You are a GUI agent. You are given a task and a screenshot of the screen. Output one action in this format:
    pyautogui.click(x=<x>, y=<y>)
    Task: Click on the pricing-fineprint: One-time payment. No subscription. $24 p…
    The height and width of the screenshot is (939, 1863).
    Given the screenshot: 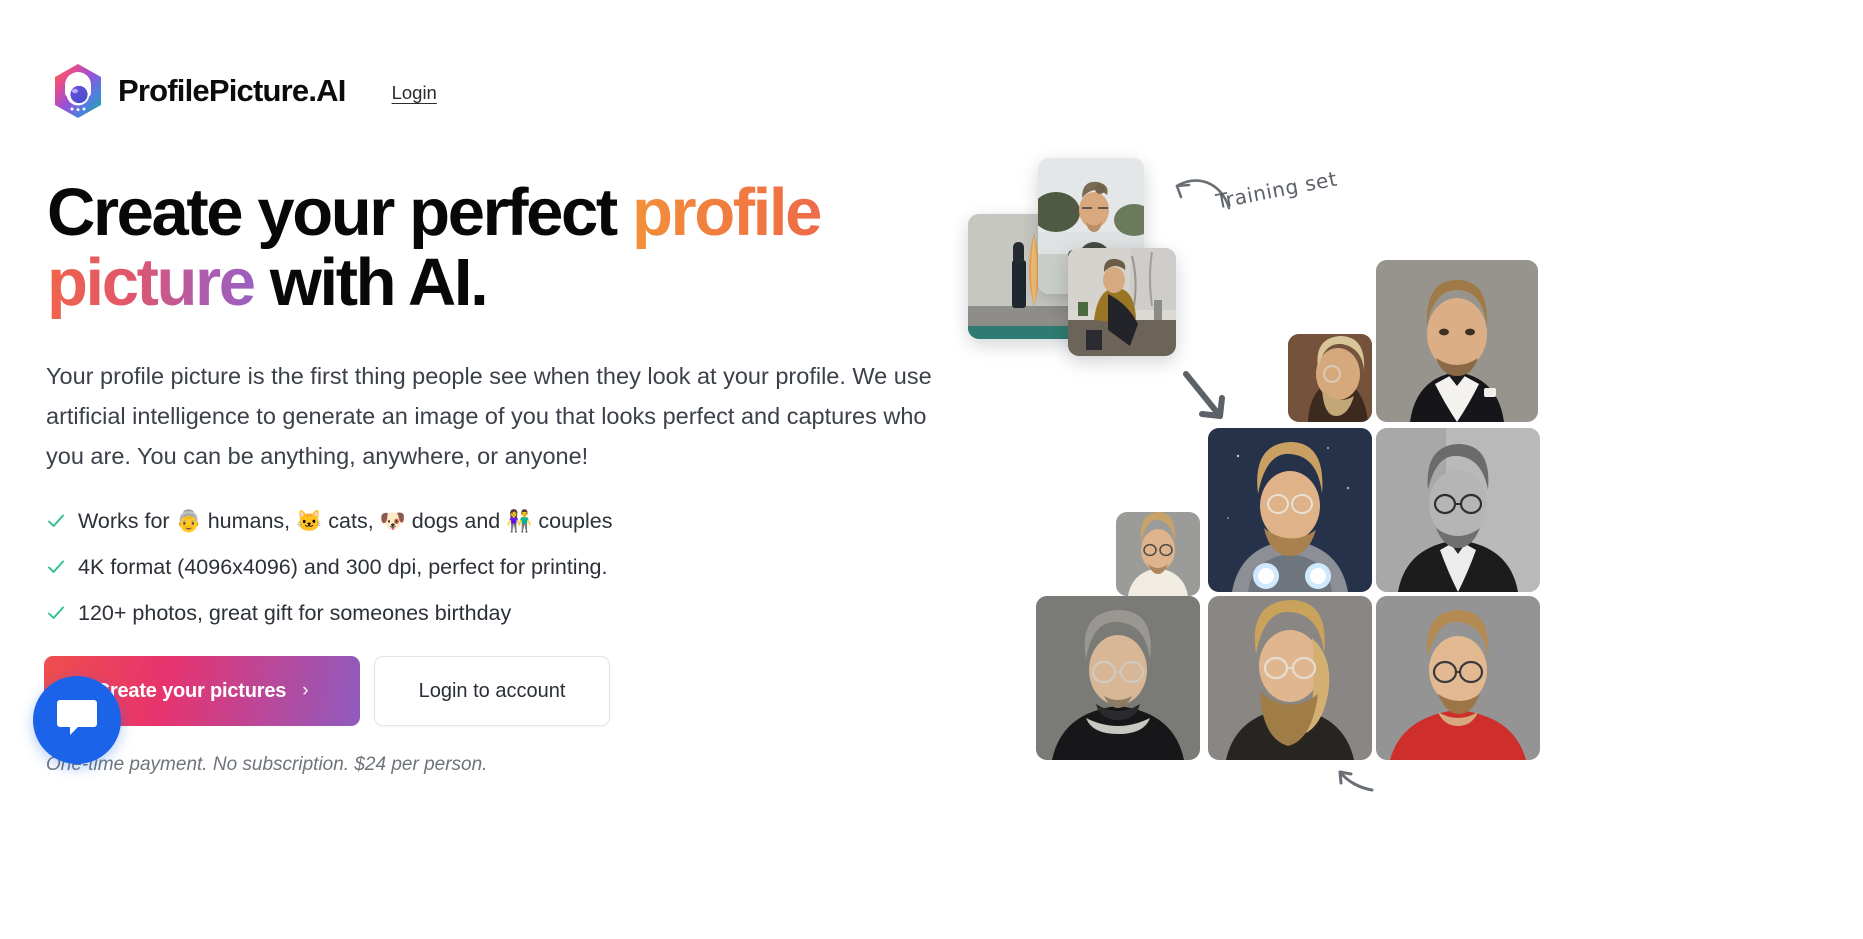 What is the action you would take?
    pyautogui.click(x=267, y=764)
    